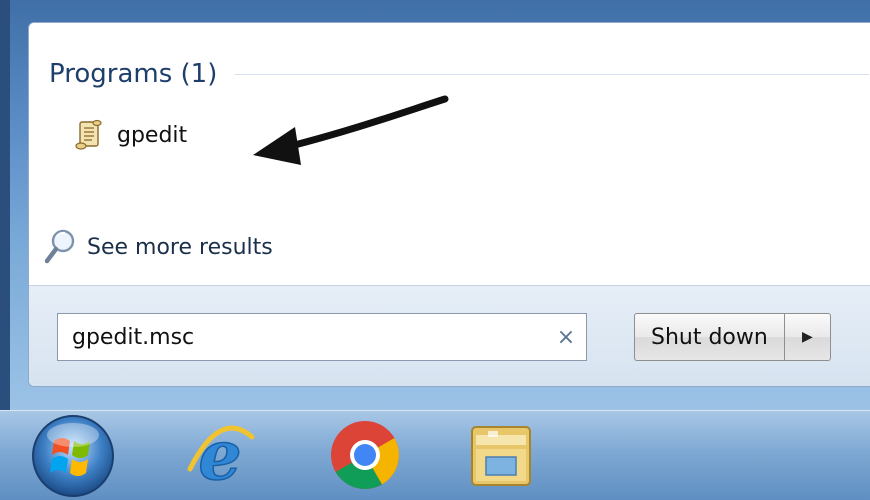  What do you see at coordinates (59, 246) in the screenshot?
I see `search-magnifier-icon` at bounding box center [59, 246].